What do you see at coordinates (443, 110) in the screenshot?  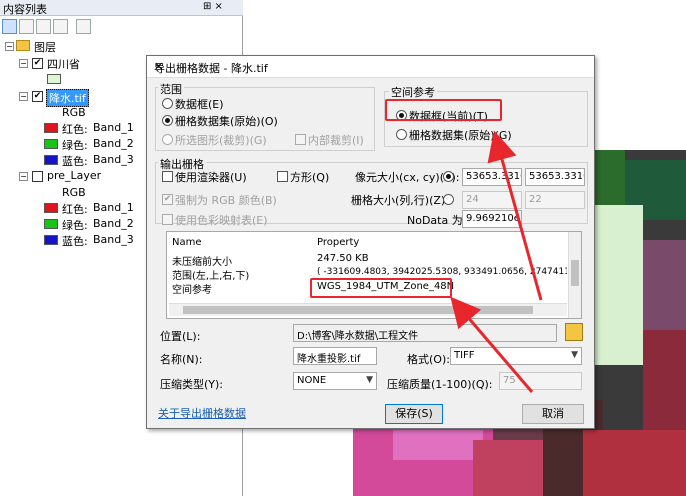 I see `highlight-box-sr-dataframe` at bounding box center [443, 110].